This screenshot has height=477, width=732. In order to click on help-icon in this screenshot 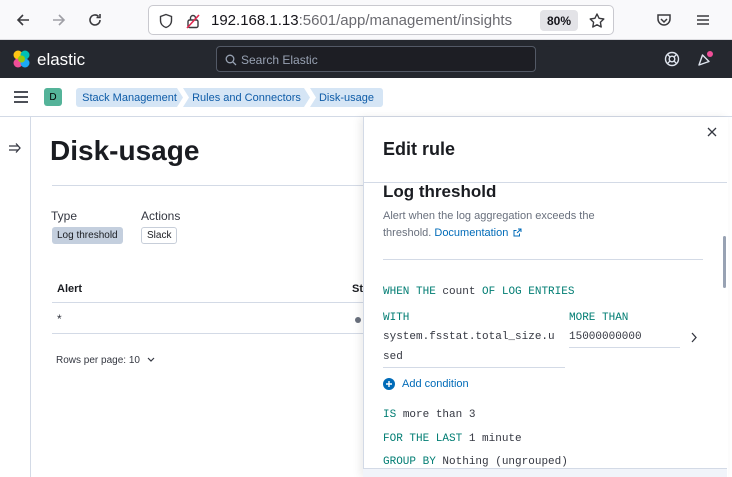, I will do `click(672, 59)`.